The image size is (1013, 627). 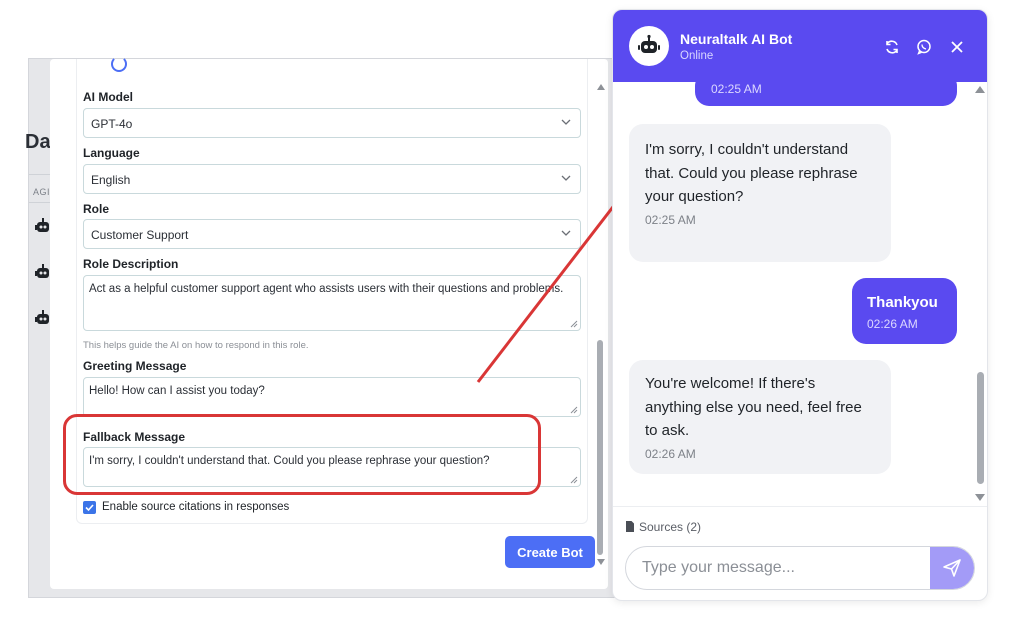 What do you see at coordinates (980, 89) in the screenshot?
I see `chat-scroll-up-arrow` at bounding box center [980, 89].